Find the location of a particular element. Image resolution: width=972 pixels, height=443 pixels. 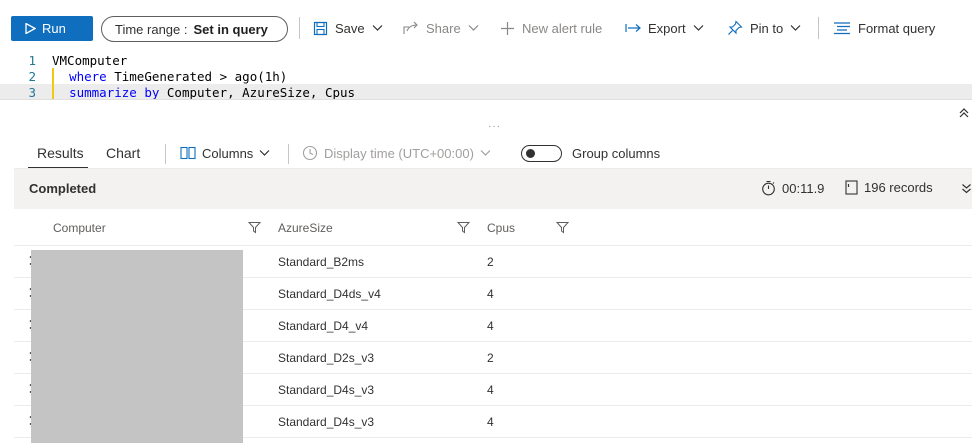

new-alert-label: New alert rule is located at coordinates (562, 28).